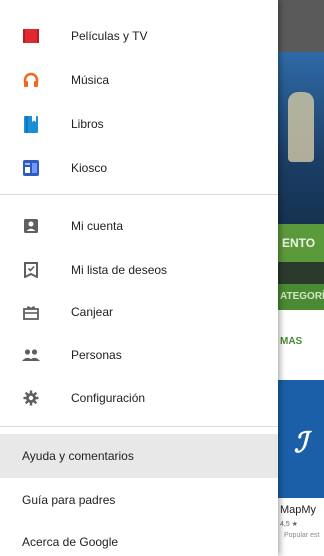 Image resolution: width=324 pixels, height=556 pixels. What do you see at coordinates (301, 273) in the screenshot?
I see `background-strip` at bounding box center [301, 273].